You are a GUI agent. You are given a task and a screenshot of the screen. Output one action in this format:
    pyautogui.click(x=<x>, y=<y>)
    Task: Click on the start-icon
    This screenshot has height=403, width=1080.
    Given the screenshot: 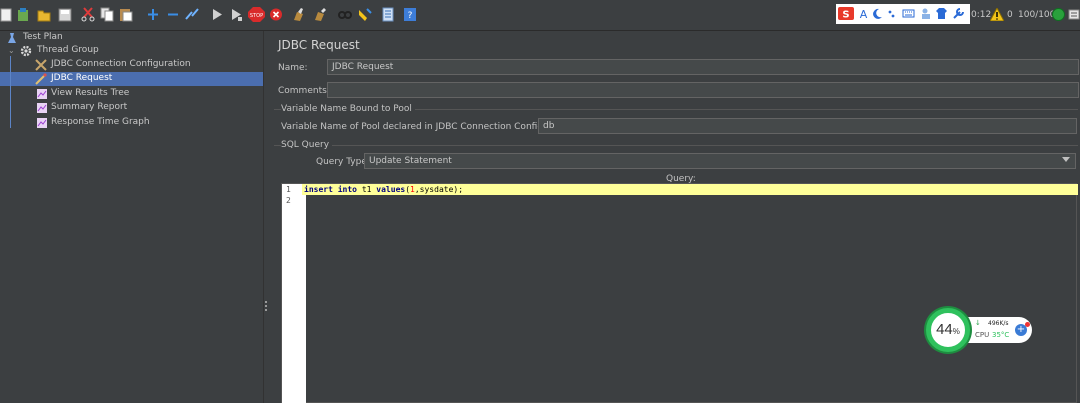 What is the action you would take?
    pyautogui.click(x=217, y=14)
    